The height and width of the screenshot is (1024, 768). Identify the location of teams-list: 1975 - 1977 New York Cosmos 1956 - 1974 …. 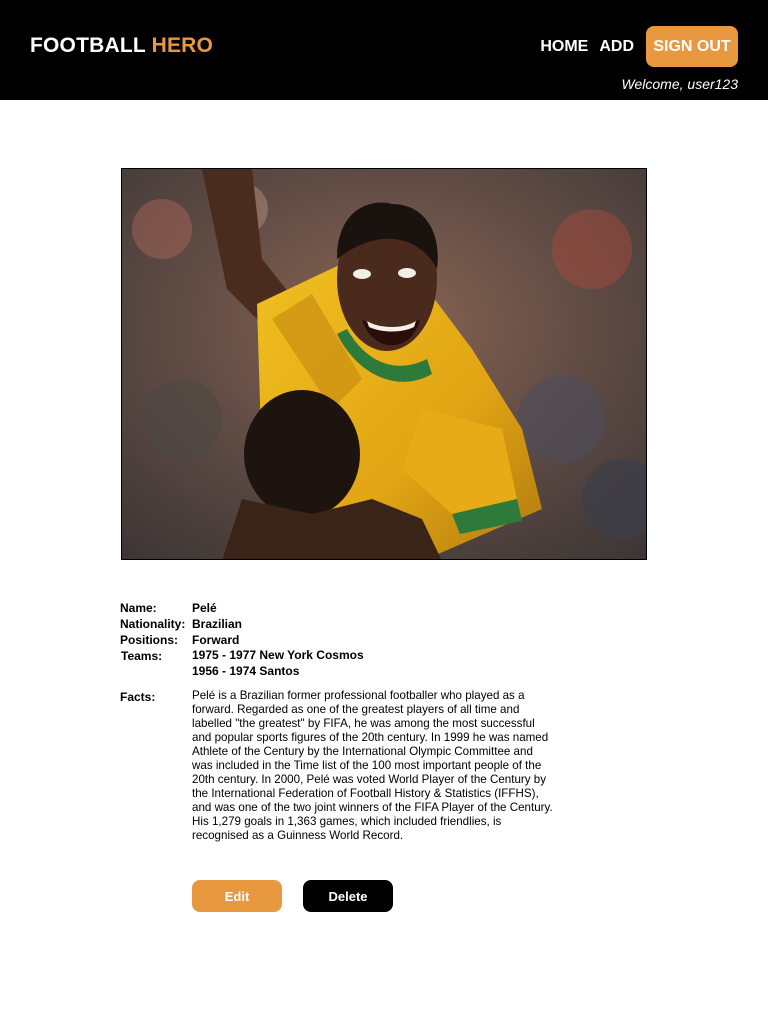
(278, 663).